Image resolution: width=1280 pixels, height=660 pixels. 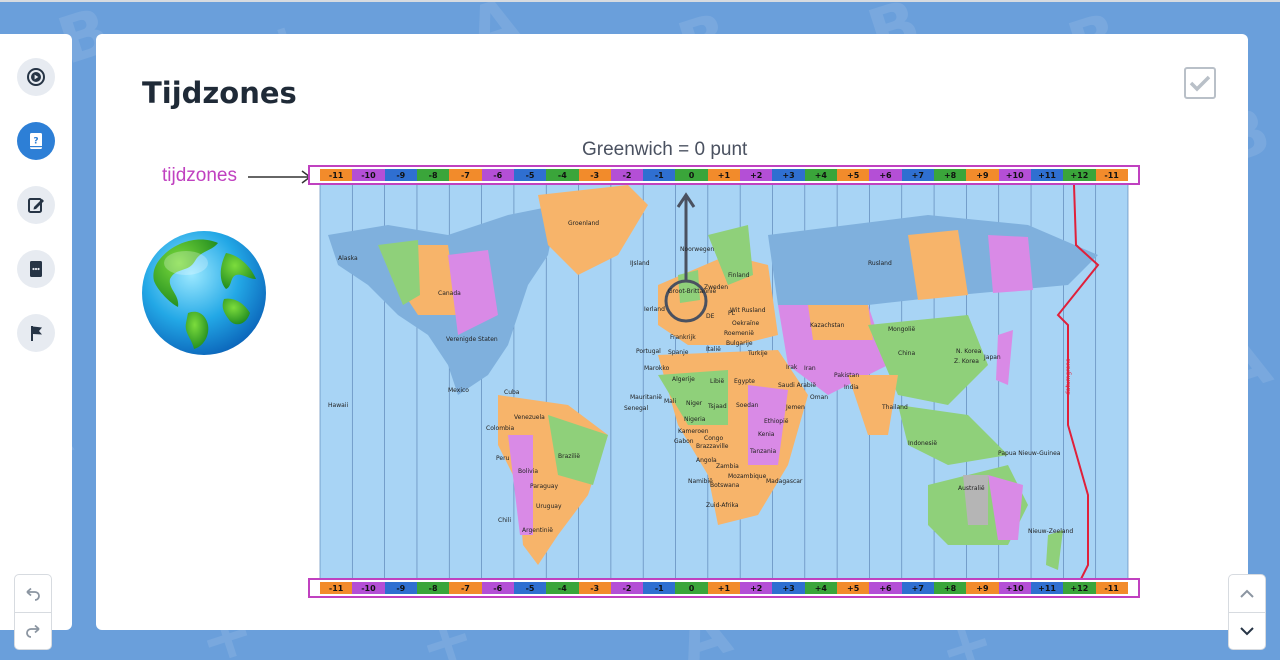 I want to click on russia-orange, so click(x=938, y=265).